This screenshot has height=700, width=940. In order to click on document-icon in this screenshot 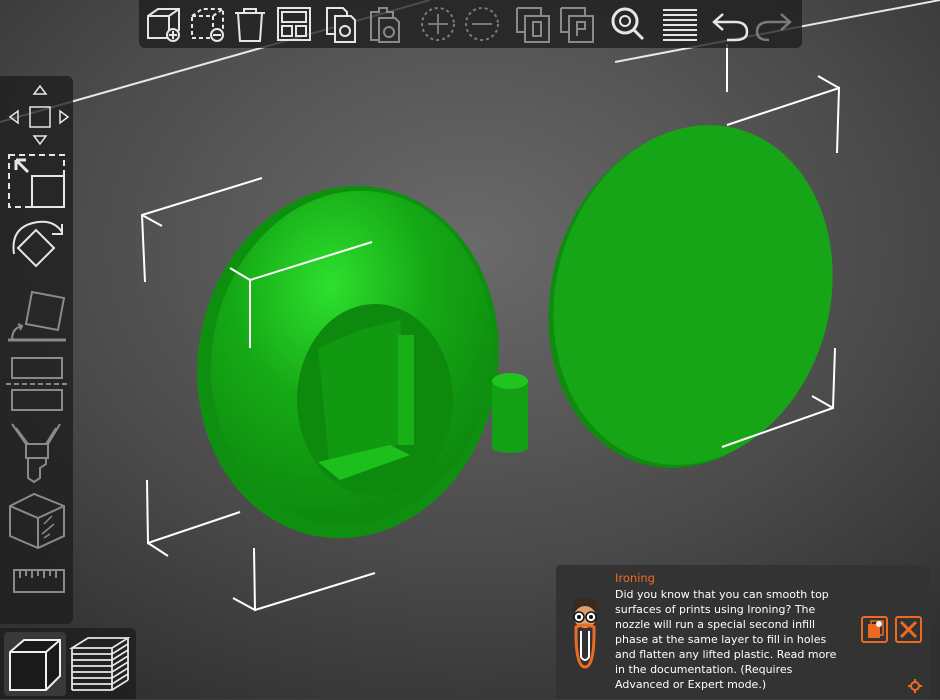, I will do `click(876, 629)`.